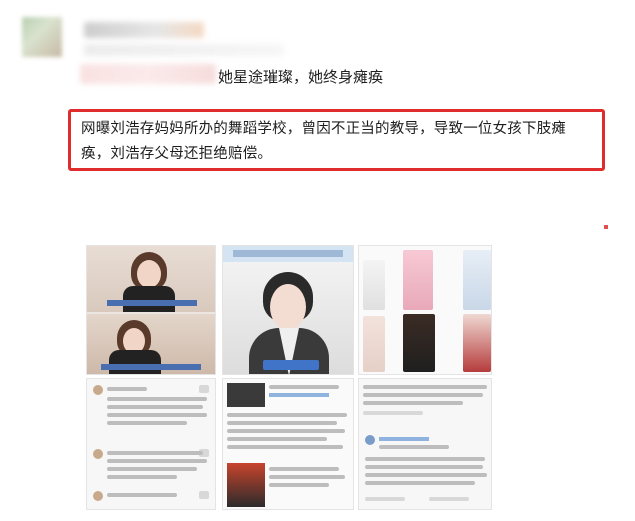 The image size is (635, 521). Describe the element at coordinates (288, 310) in the screenshot. I see `thumb-portrait` at that location.